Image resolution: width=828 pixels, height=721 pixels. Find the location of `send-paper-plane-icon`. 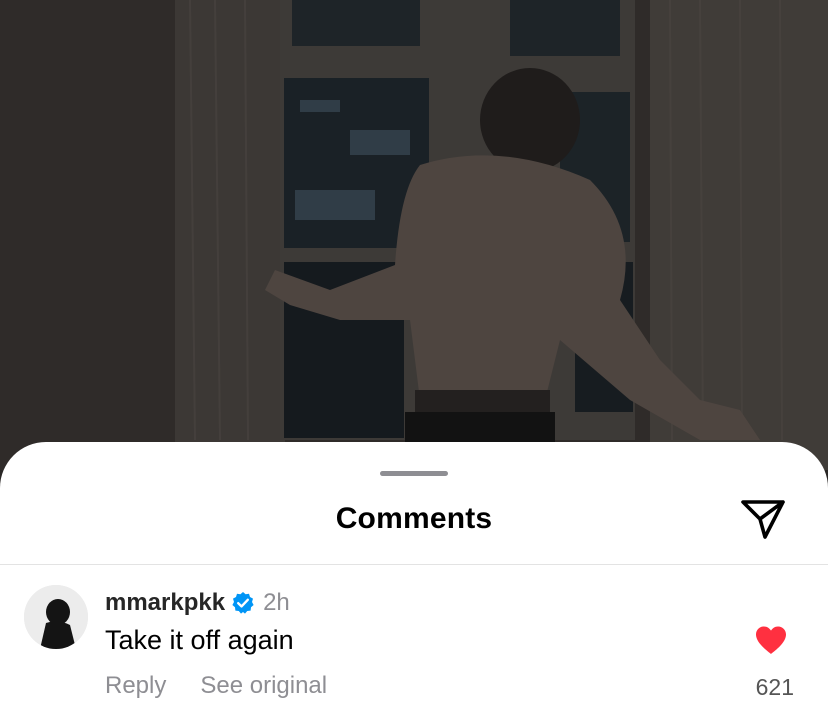

send-paper-plane-icon is located at coordinates (763, 519).